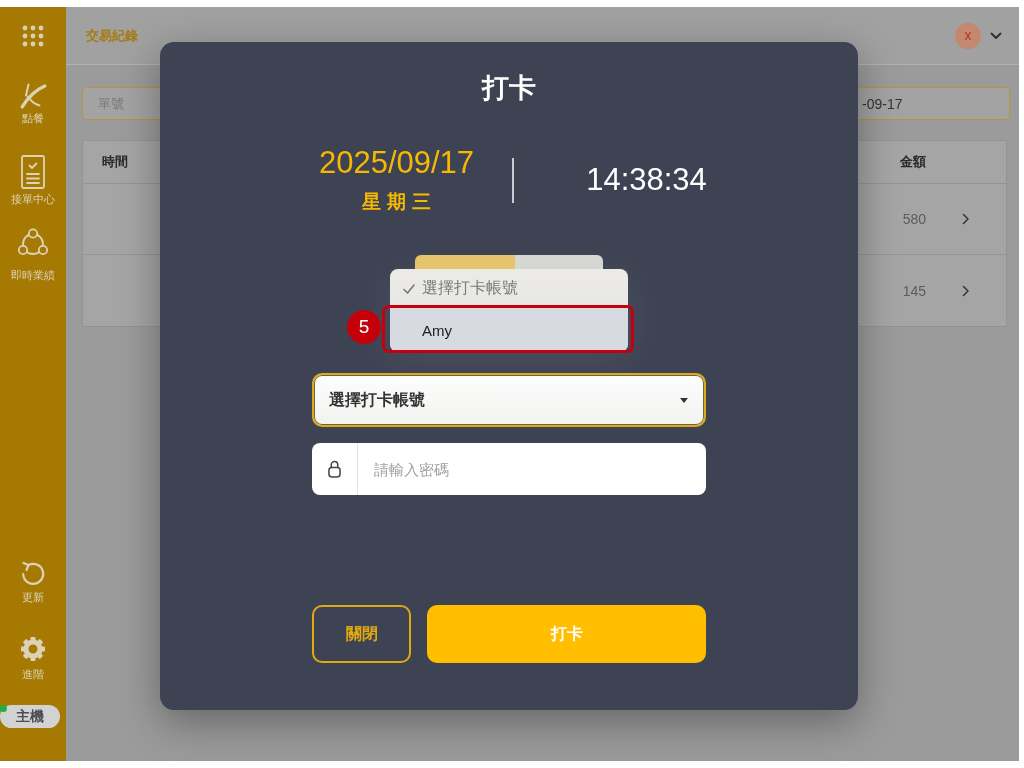 This screenshot has height=768, width=1024. I want to click on settings-icon, so click(33, 649).